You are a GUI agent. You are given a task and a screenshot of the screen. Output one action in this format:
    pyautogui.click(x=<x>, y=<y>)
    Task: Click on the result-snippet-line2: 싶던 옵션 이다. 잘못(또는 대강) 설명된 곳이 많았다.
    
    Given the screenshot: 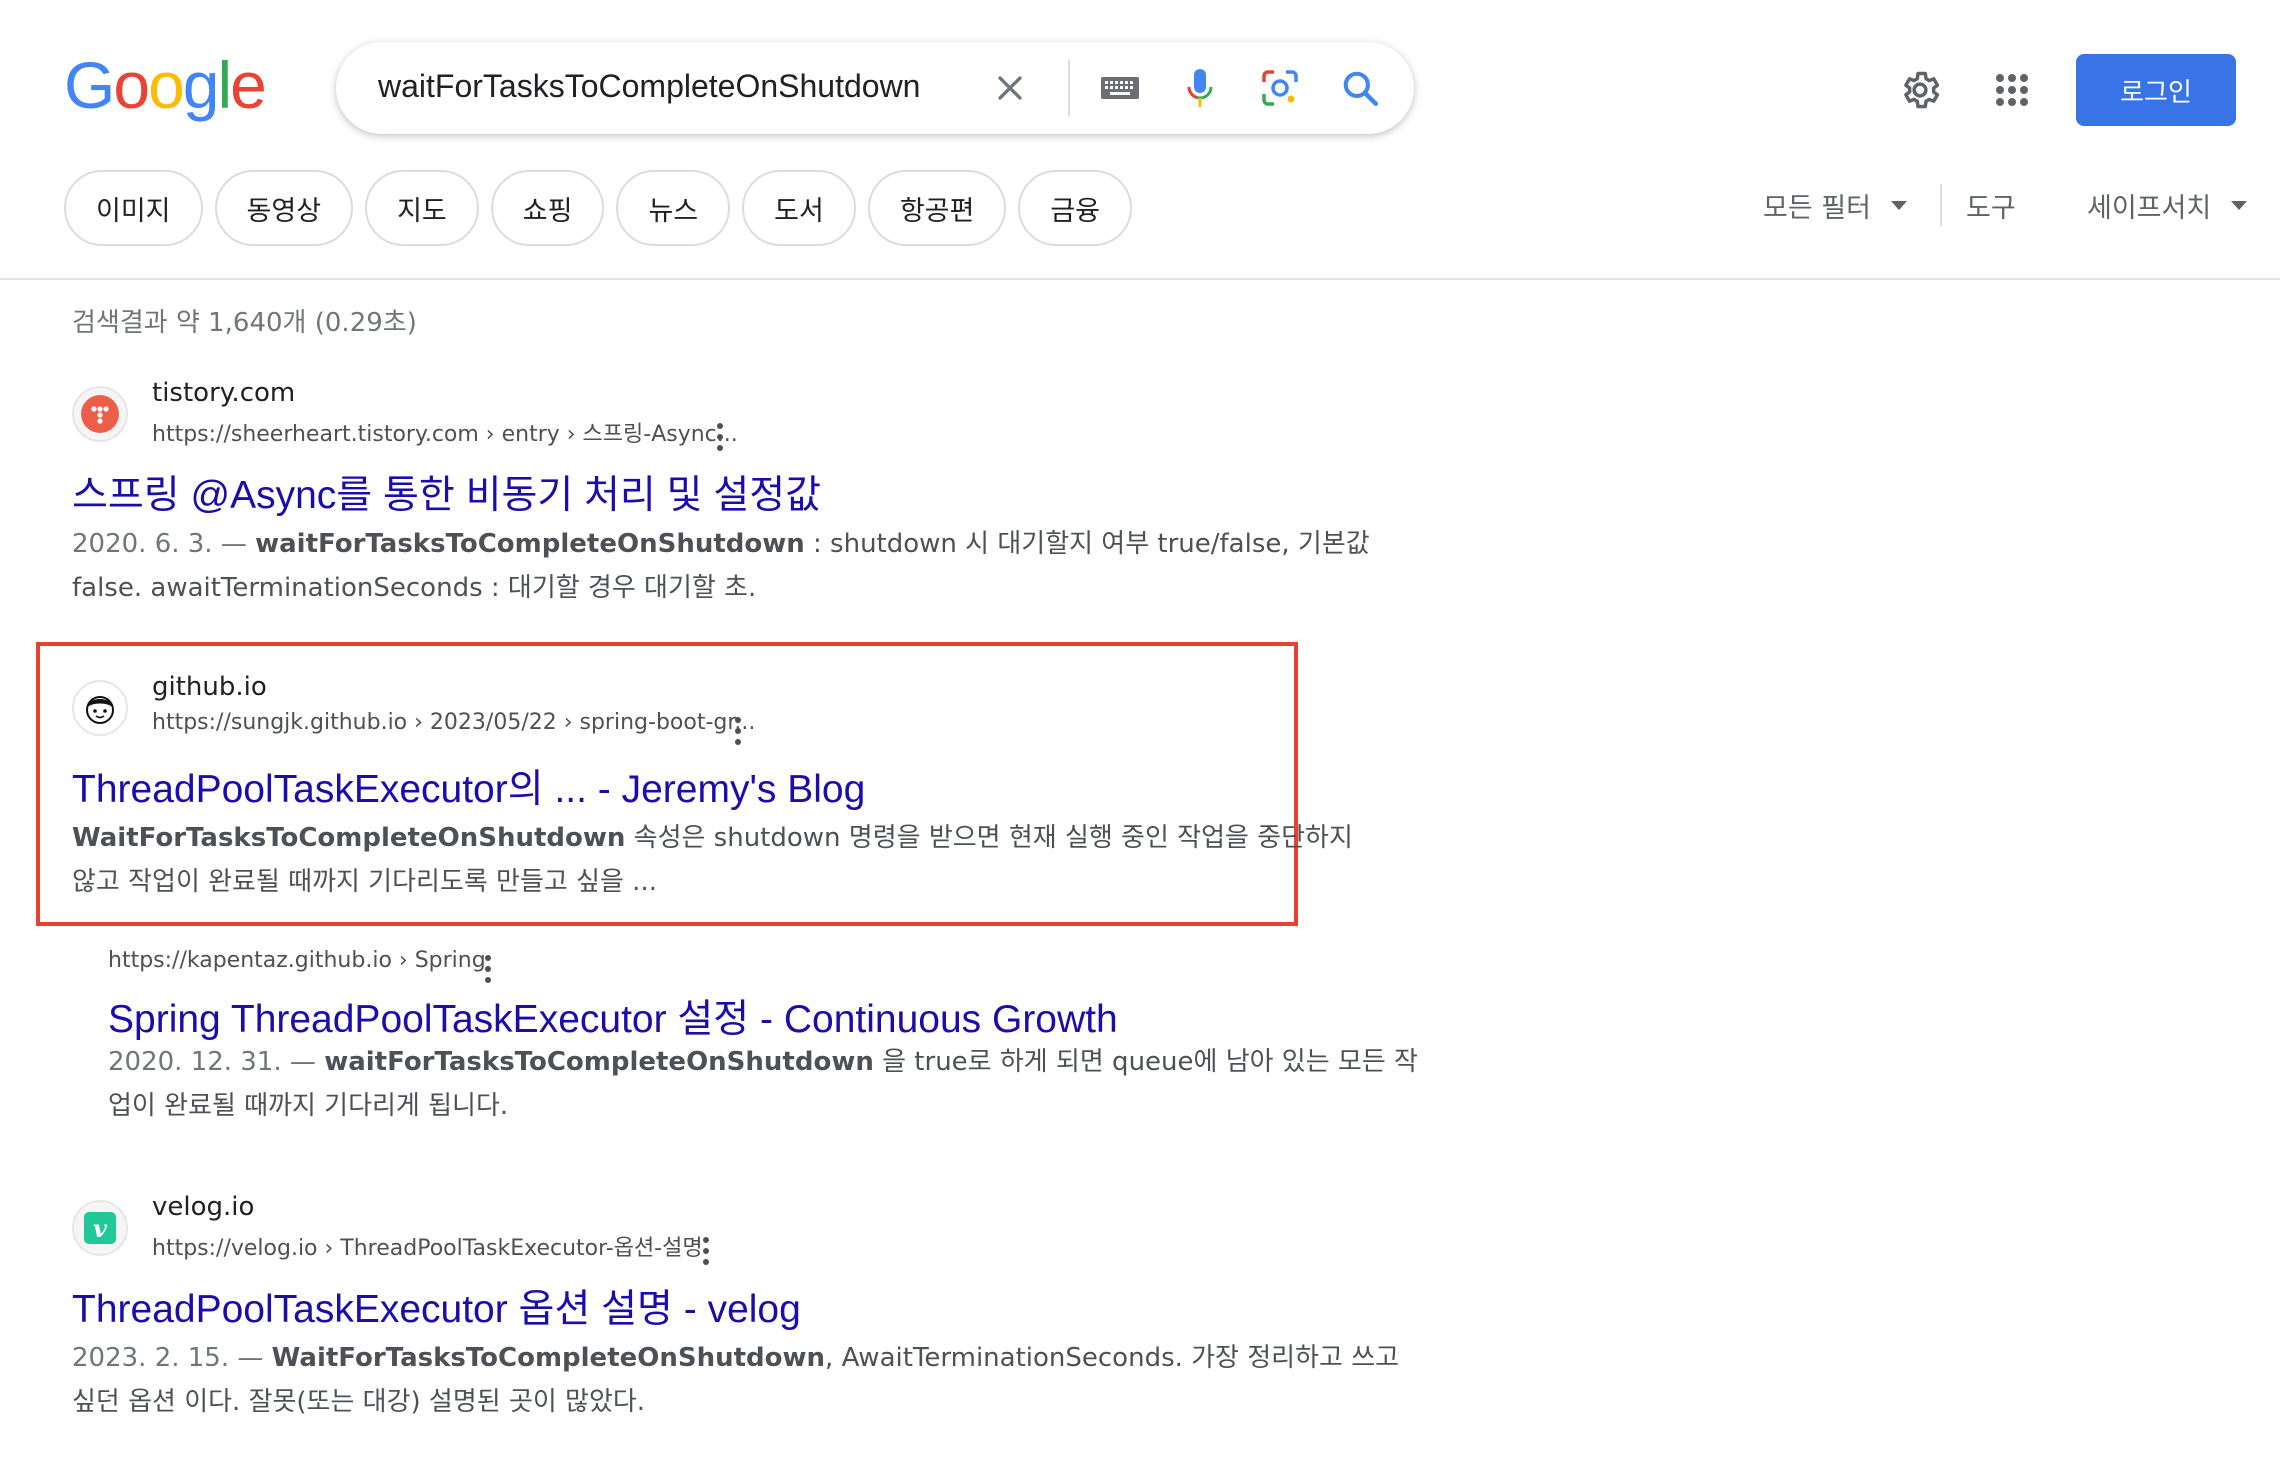 What is the action you would take?
    pyautogui.click(x=359, y=1402)
    